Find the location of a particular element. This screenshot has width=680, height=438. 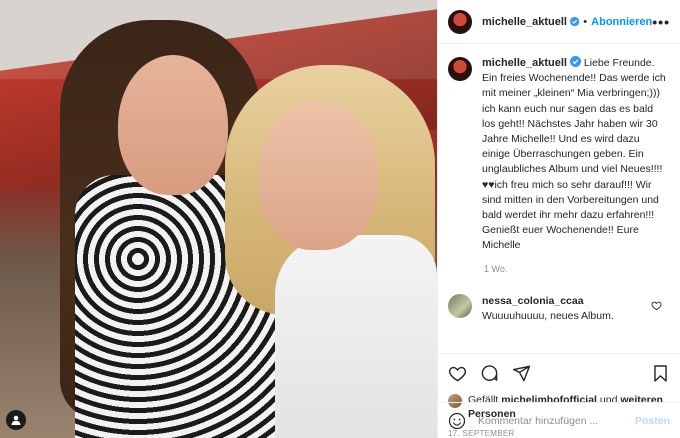

emoji-icon is located at coordinates (457, 421).